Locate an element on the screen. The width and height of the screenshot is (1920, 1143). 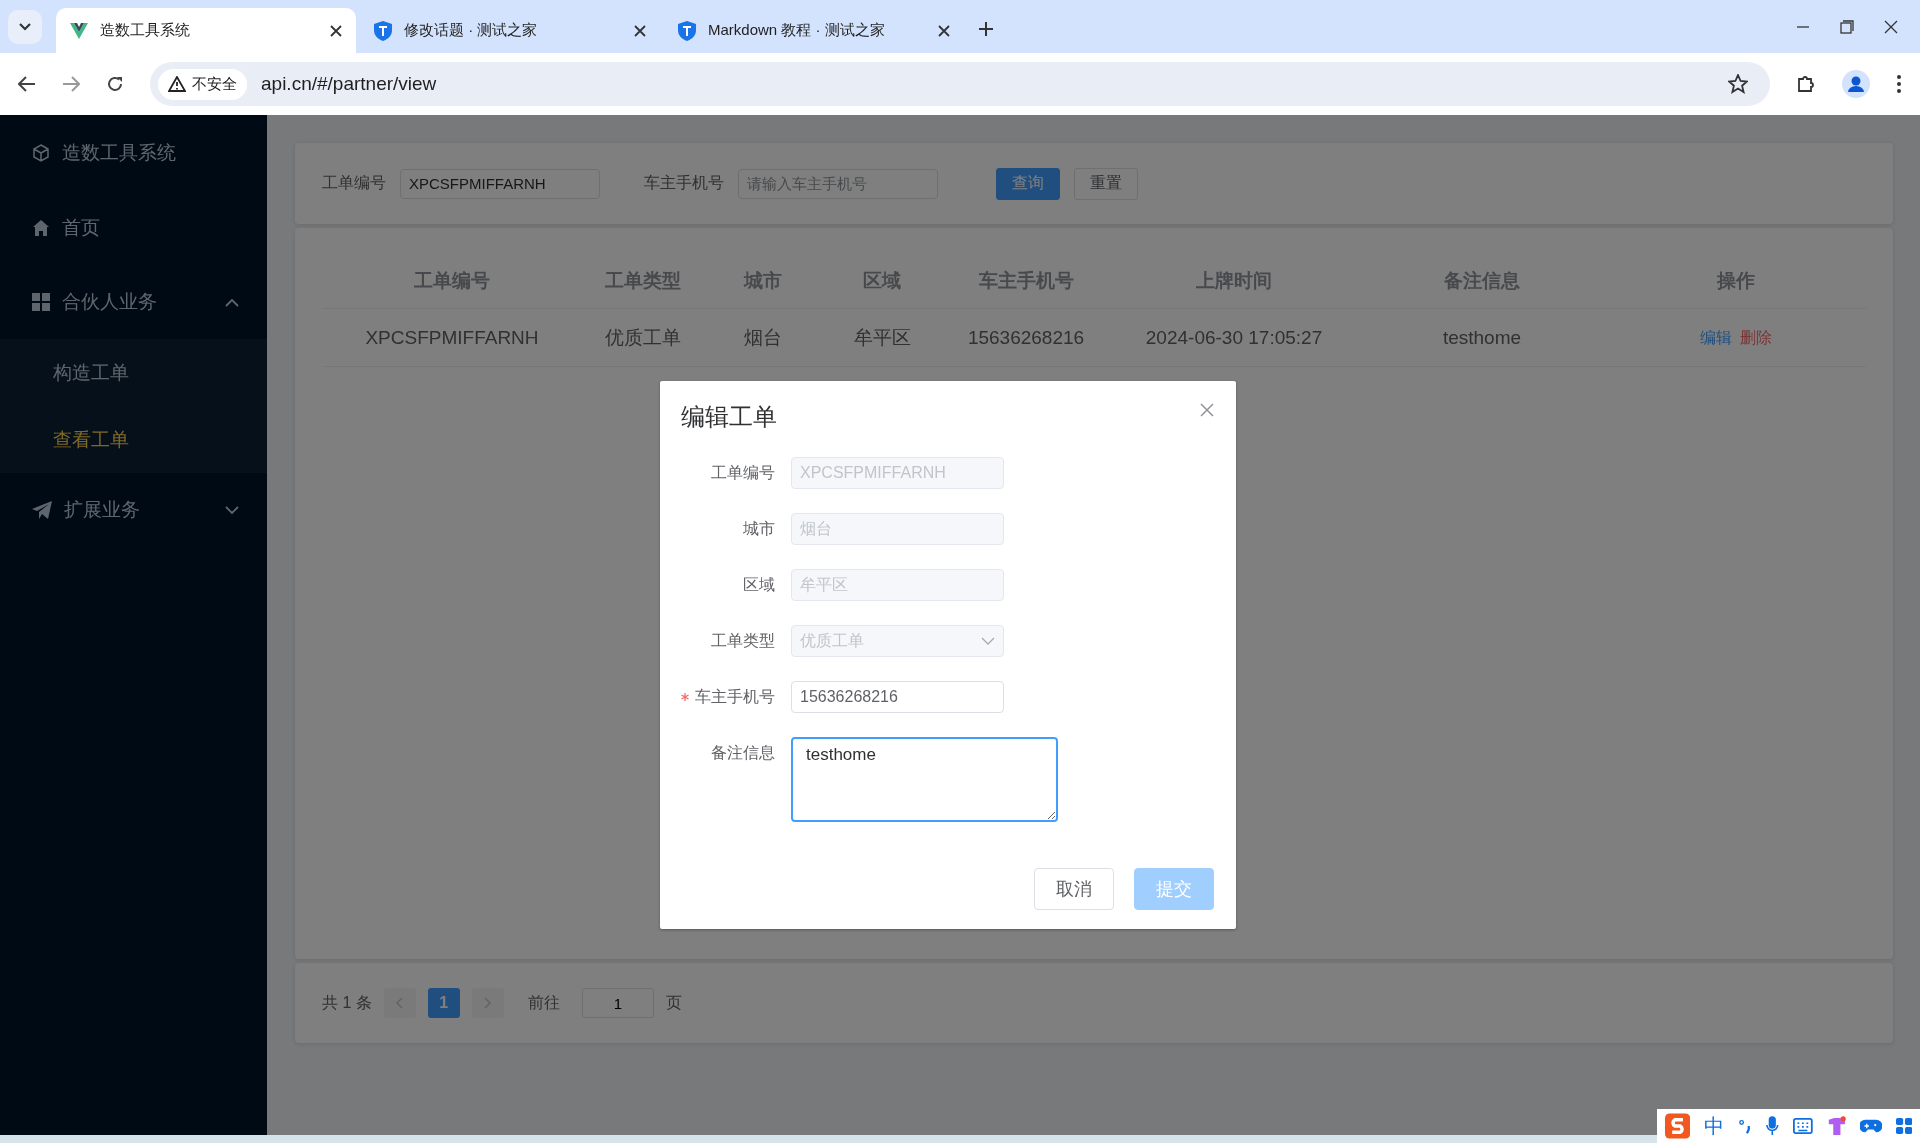
reload-icon is located at coordinates (115, 84).